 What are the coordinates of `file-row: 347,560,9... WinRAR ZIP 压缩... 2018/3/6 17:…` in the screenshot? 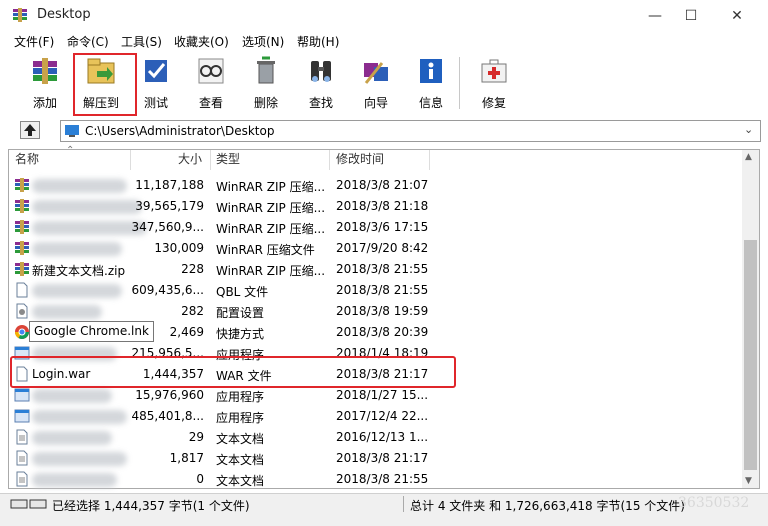 It's located at (375, 227).